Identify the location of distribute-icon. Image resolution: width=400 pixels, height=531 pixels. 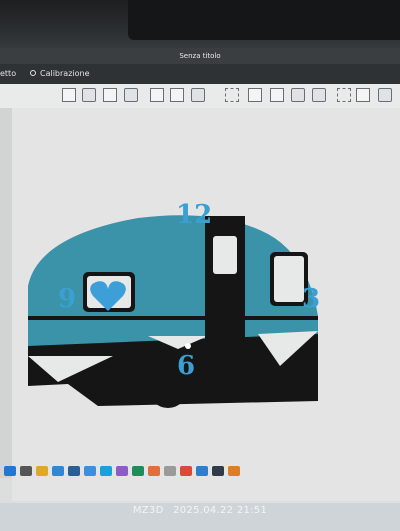
(319, 95).